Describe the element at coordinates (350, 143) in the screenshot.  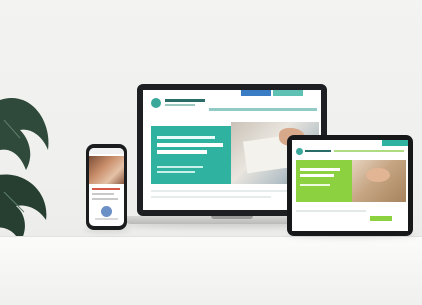
I see `tablet-topbar` at that location.